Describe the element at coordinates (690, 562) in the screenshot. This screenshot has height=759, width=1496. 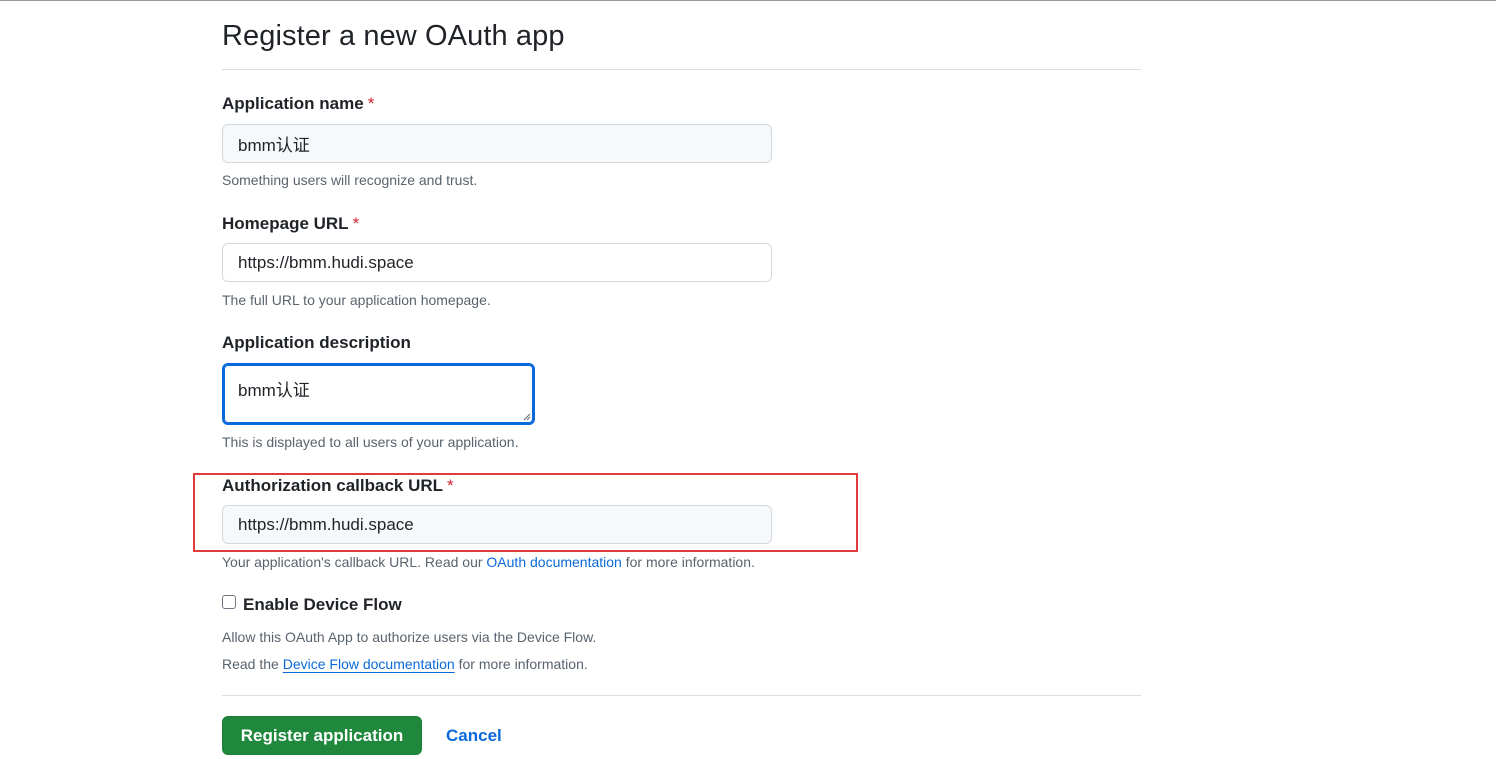
I see `callback-hint-after: for more information.` at that location.